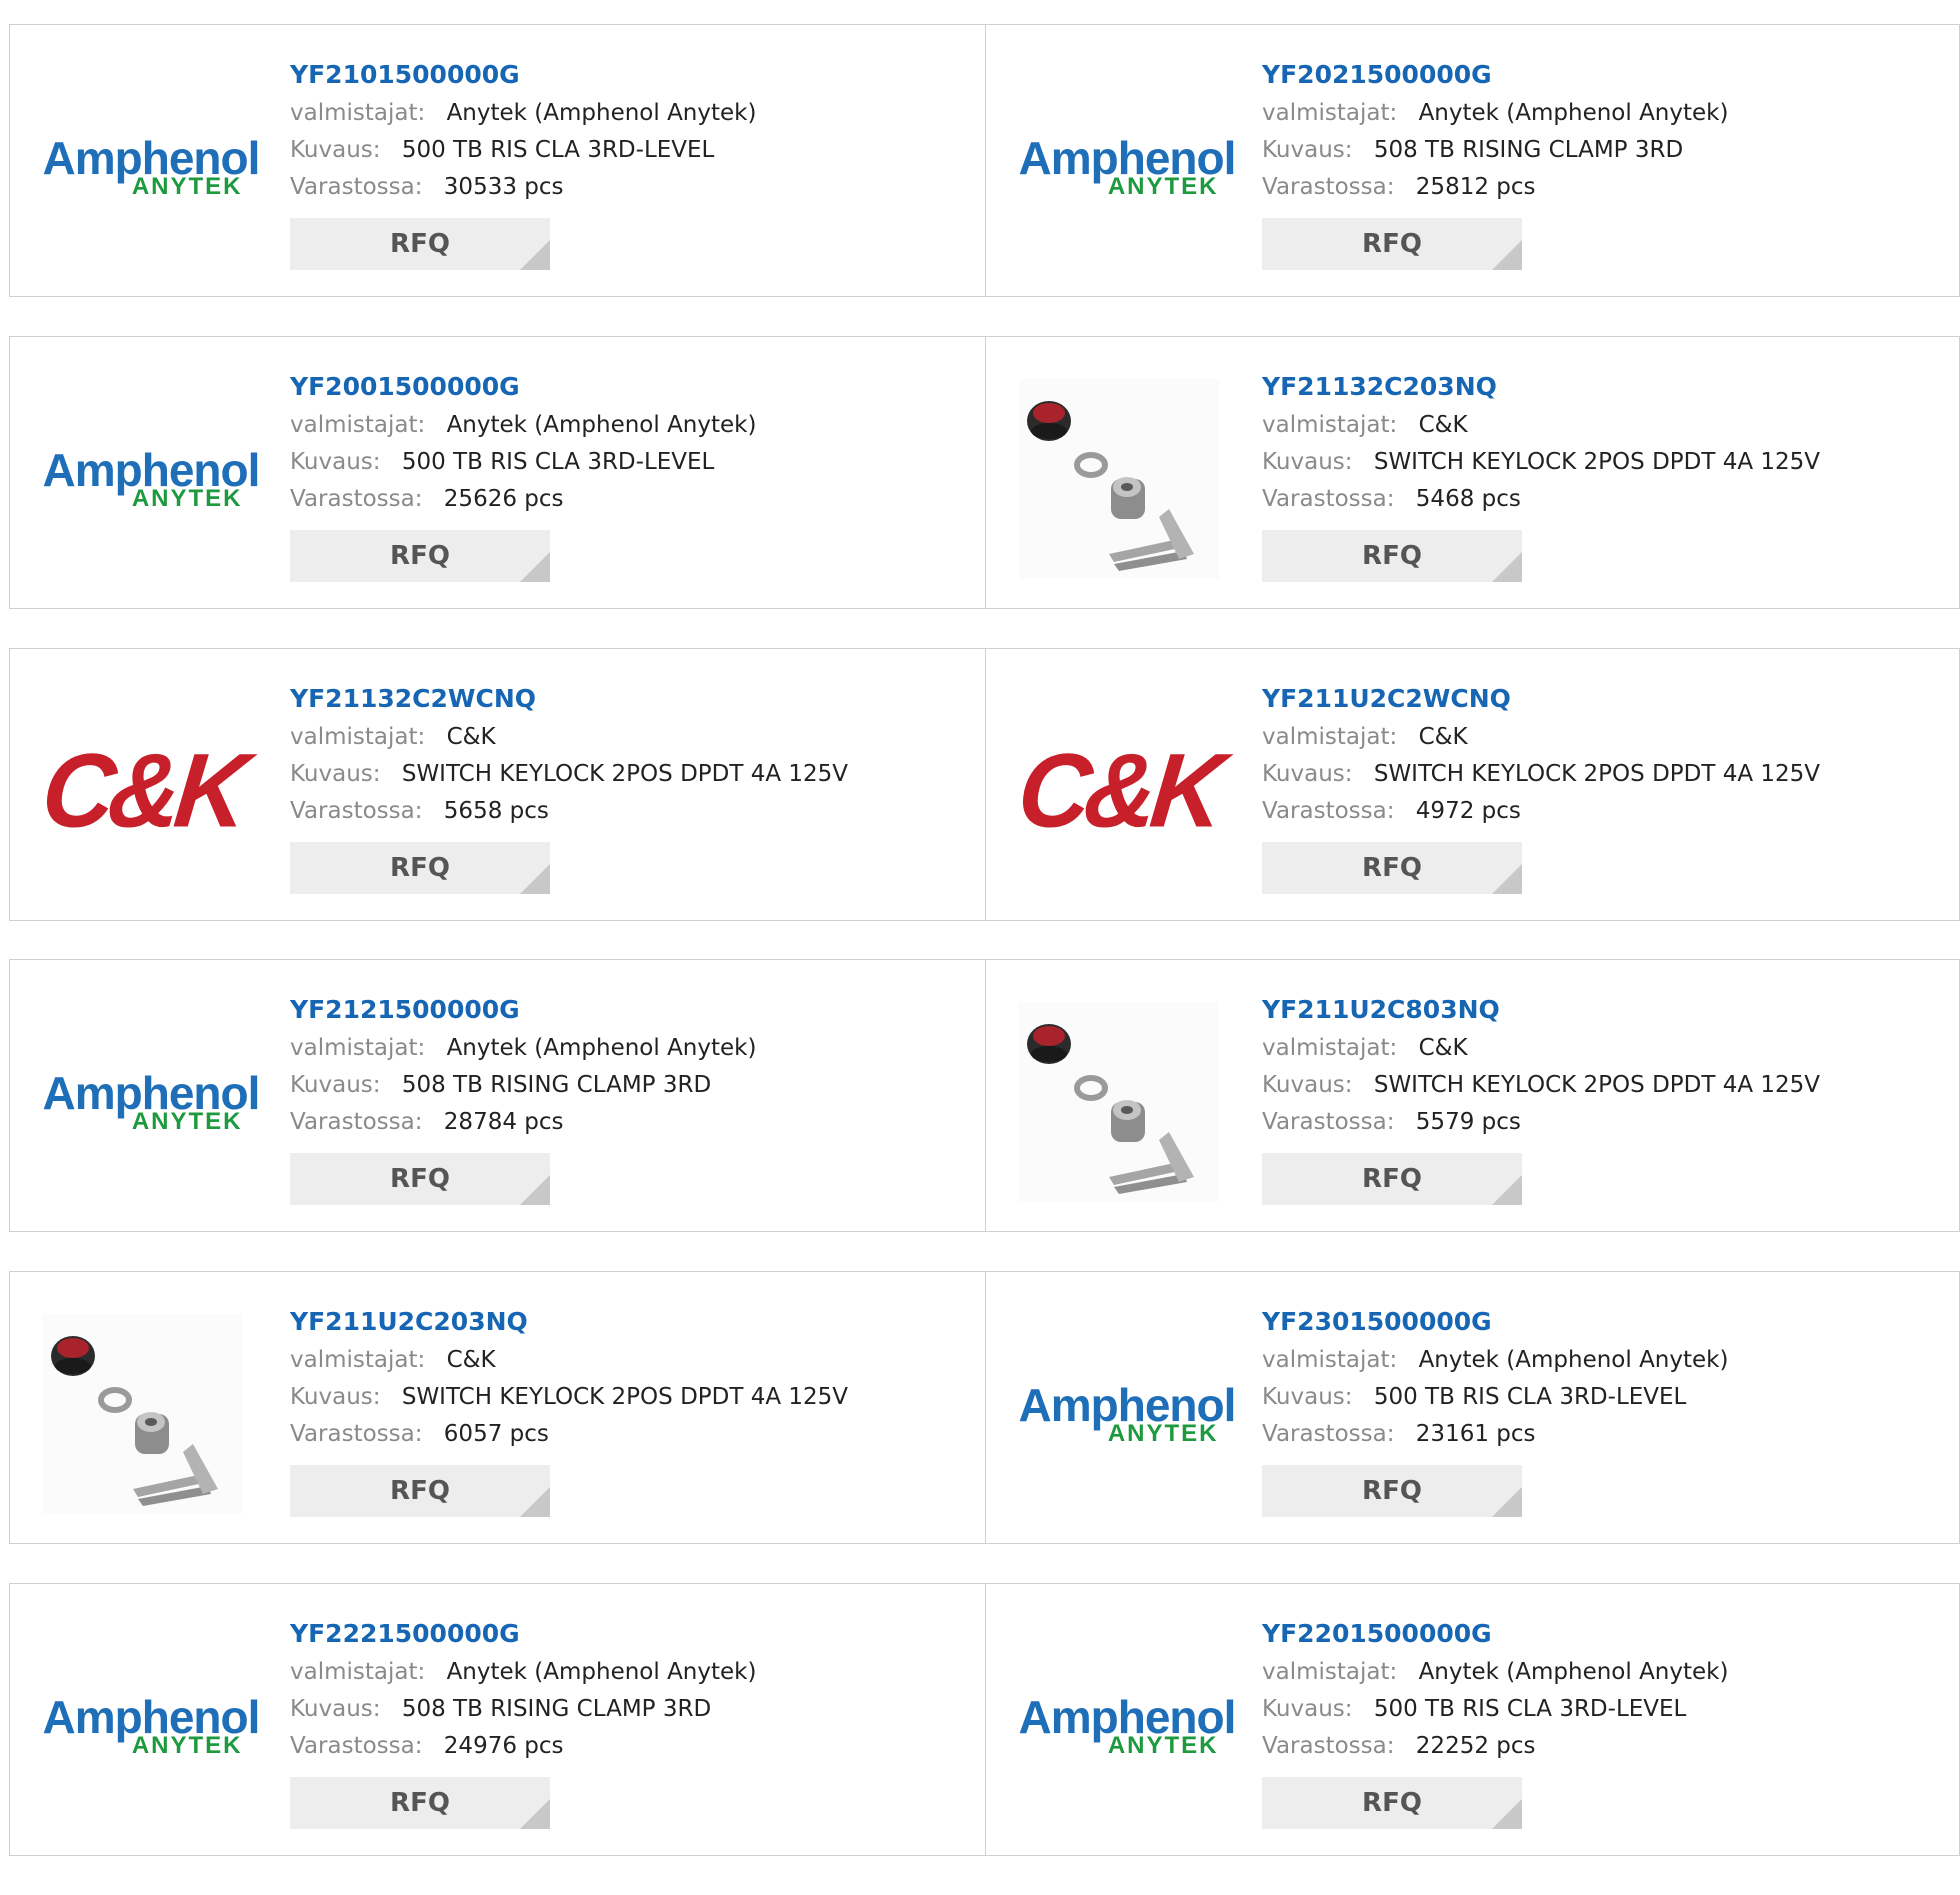 The width and height of the screenshot is (1960, 1895). What do you see at coordinates (569, 699) in the screenshot?
I see `part-number-link: YF21132C2WCNQ` at bounding box center [569, 699].